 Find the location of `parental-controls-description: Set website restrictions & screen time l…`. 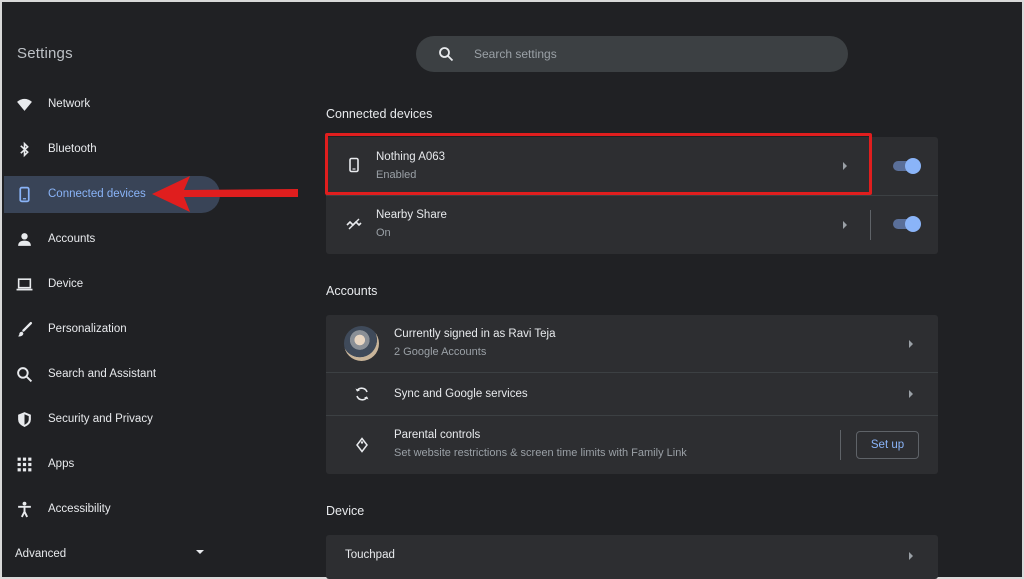

parental-controls-description: Set website restrictions & screen time l… is located at coordinates (540, 453).